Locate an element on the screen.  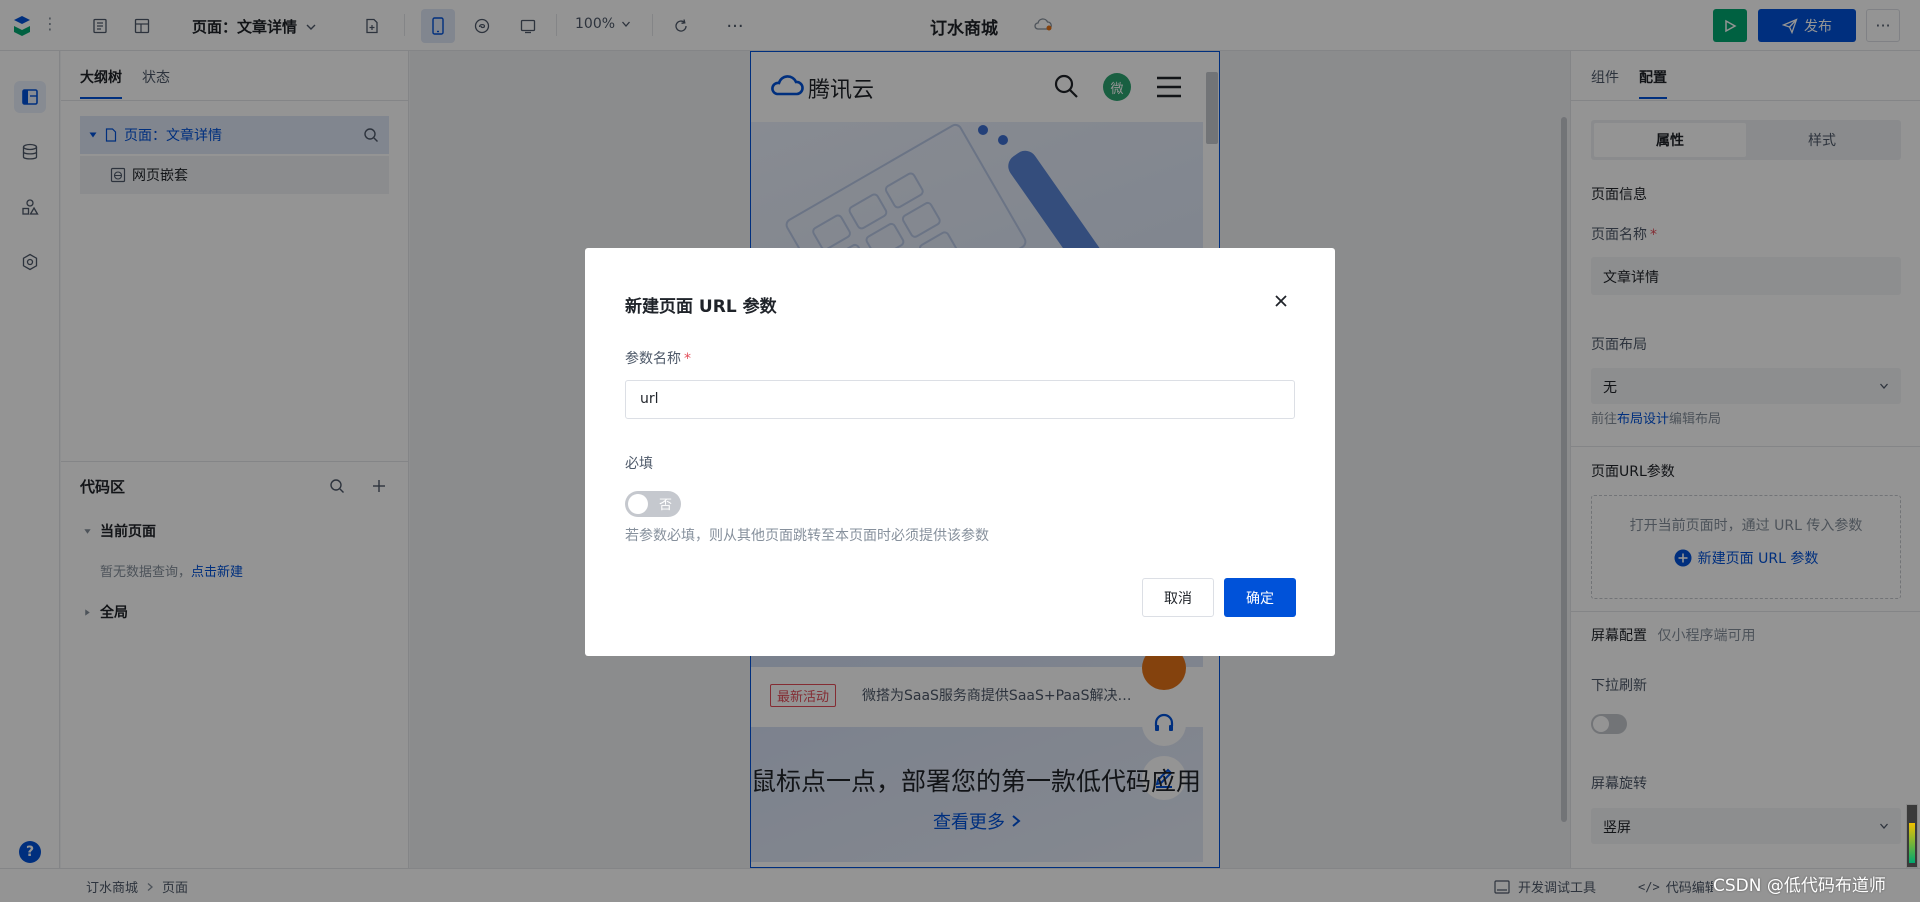
confirm-button: 确定 is located at coordinates (1260, 597).